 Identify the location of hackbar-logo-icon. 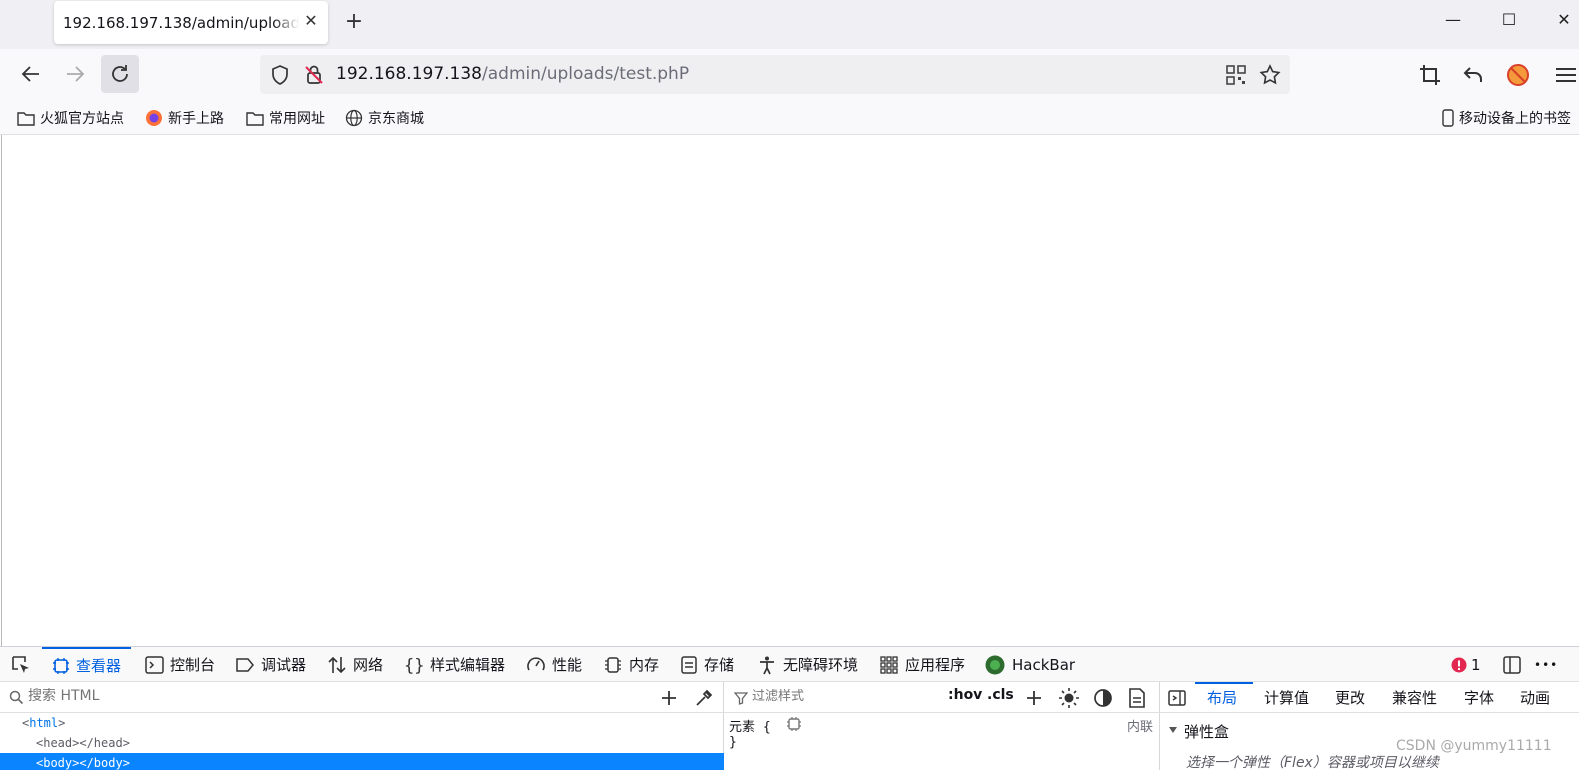
(995, 664).